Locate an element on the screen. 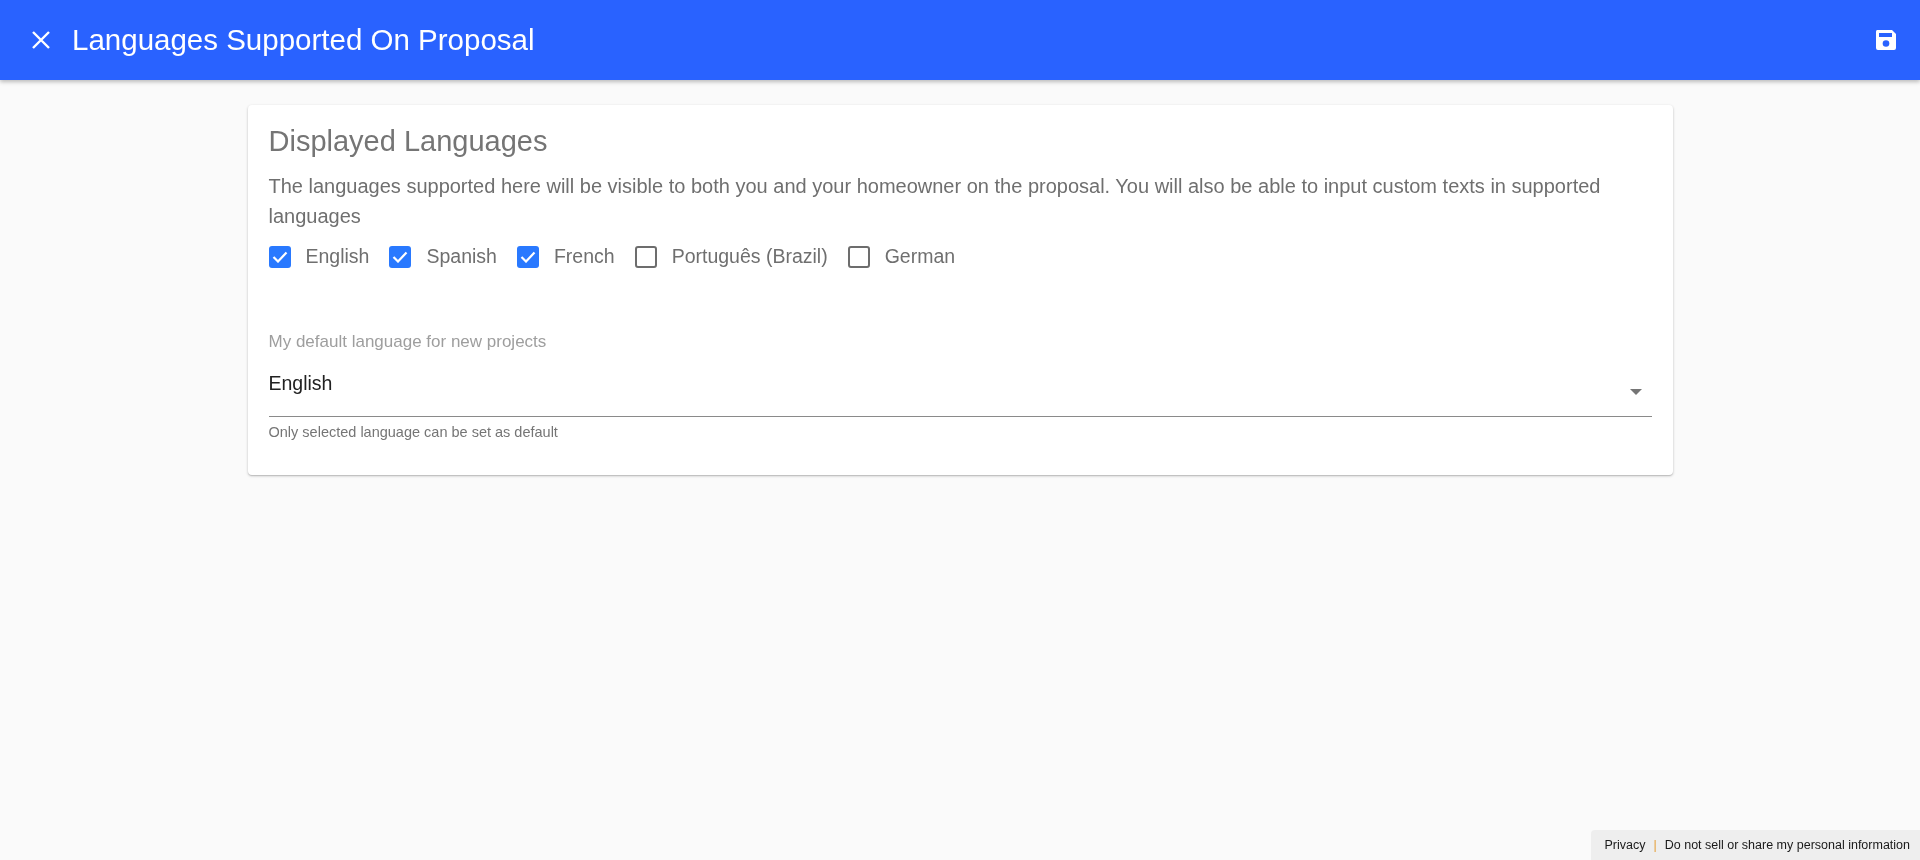 This screenshot has width=1920, height=860. privacy-link: Privacy is located at coordinates (1625, 845).